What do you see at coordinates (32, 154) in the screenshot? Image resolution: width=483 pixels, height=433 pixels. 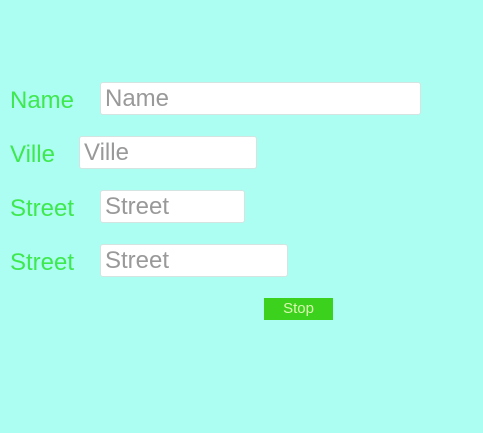 I see `ville-label: Ville` at bounding box center [32, 154].